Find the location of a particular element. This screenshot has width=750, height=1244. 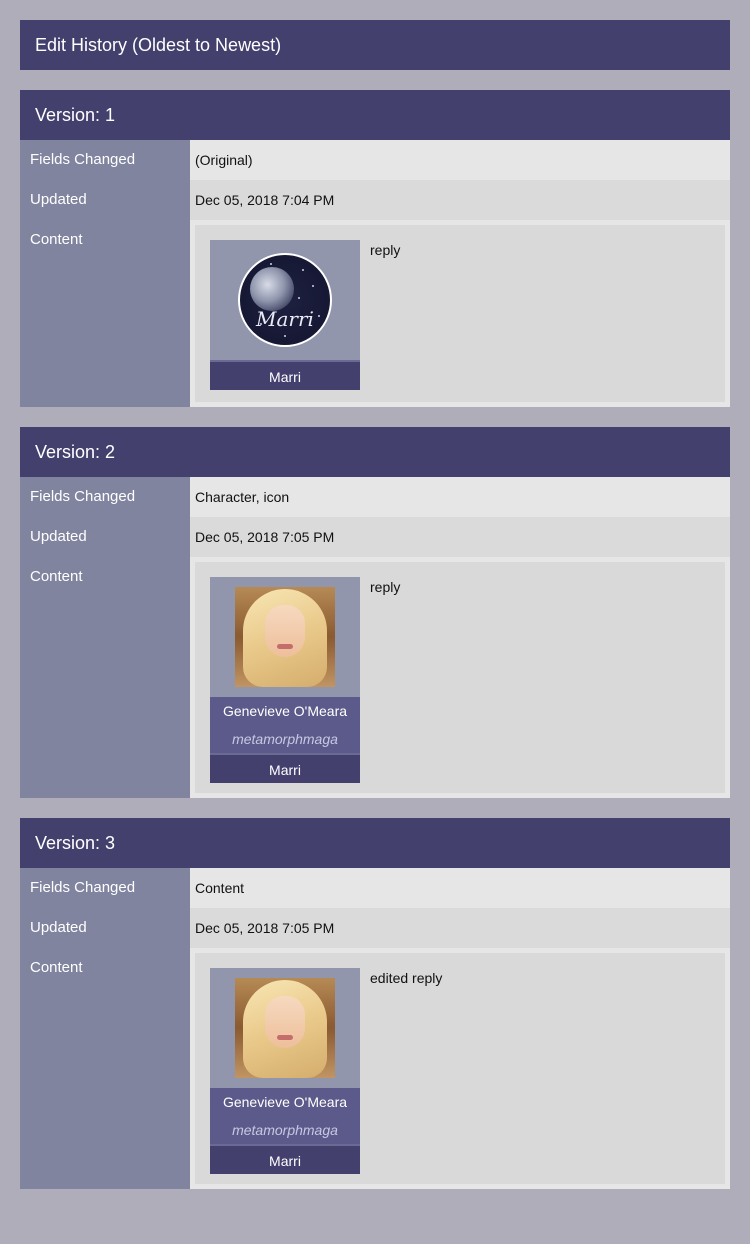

content-cell: Marri Marri reply is located at coordinates (460, 313).